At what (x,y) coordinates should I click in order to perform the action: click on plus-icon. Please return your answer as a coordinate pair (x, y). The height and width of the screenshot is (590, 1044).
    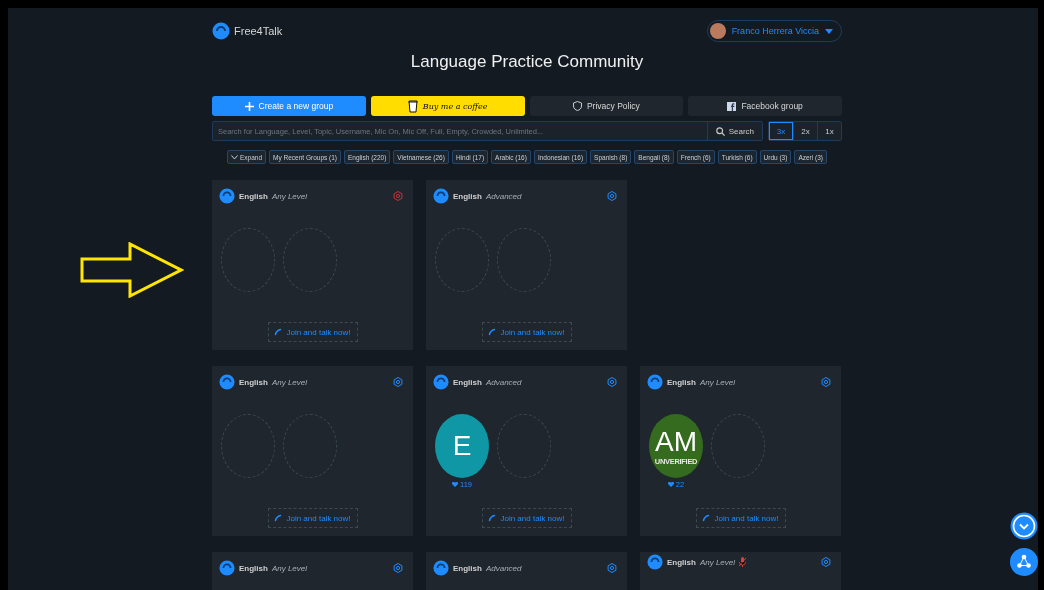
    Looking at the image, I should click on (249, 106).